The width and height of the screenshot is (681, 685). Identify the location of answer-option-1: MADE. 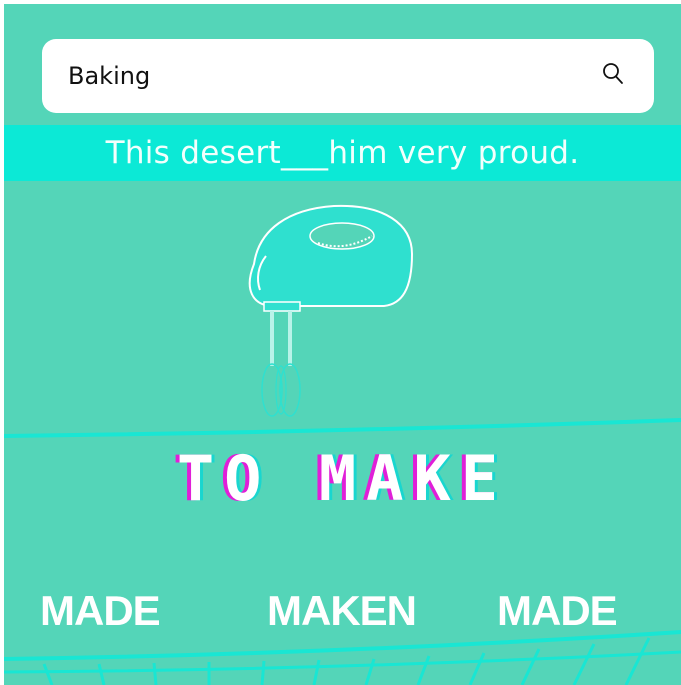
(100, 611).